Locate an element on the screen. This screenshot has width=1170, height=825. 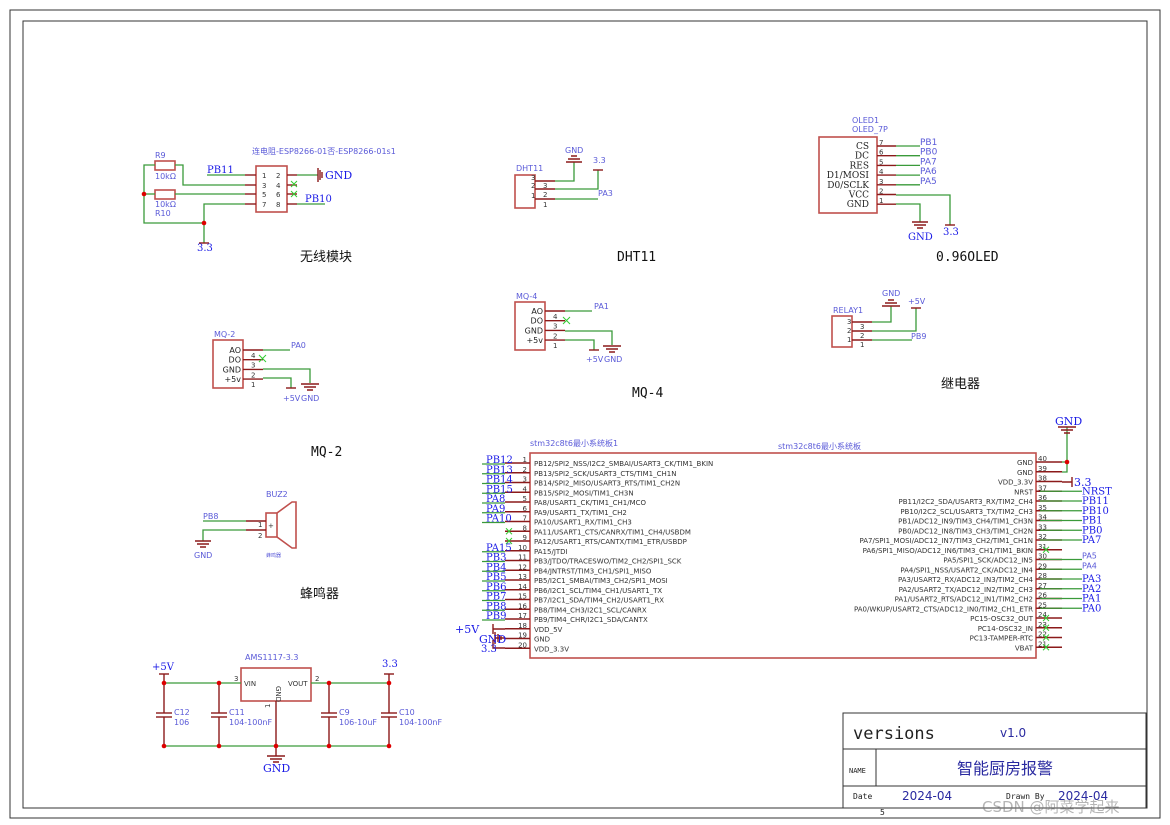
pin-name: DC is located at coordinates (862, 157).